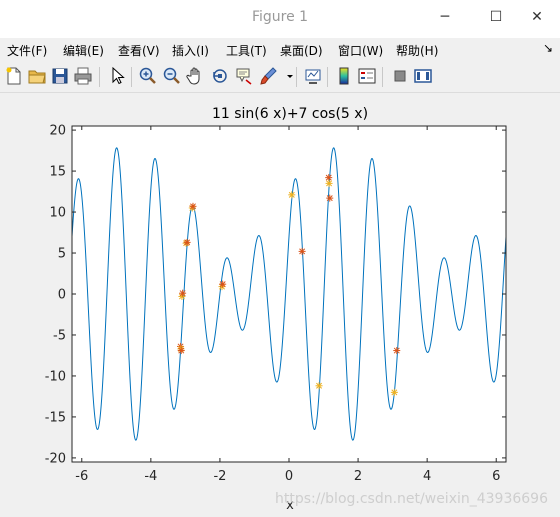 This screenshot has height=517, width=560. I want to click on dock-figure-icon: ↘, so click(548, 48).